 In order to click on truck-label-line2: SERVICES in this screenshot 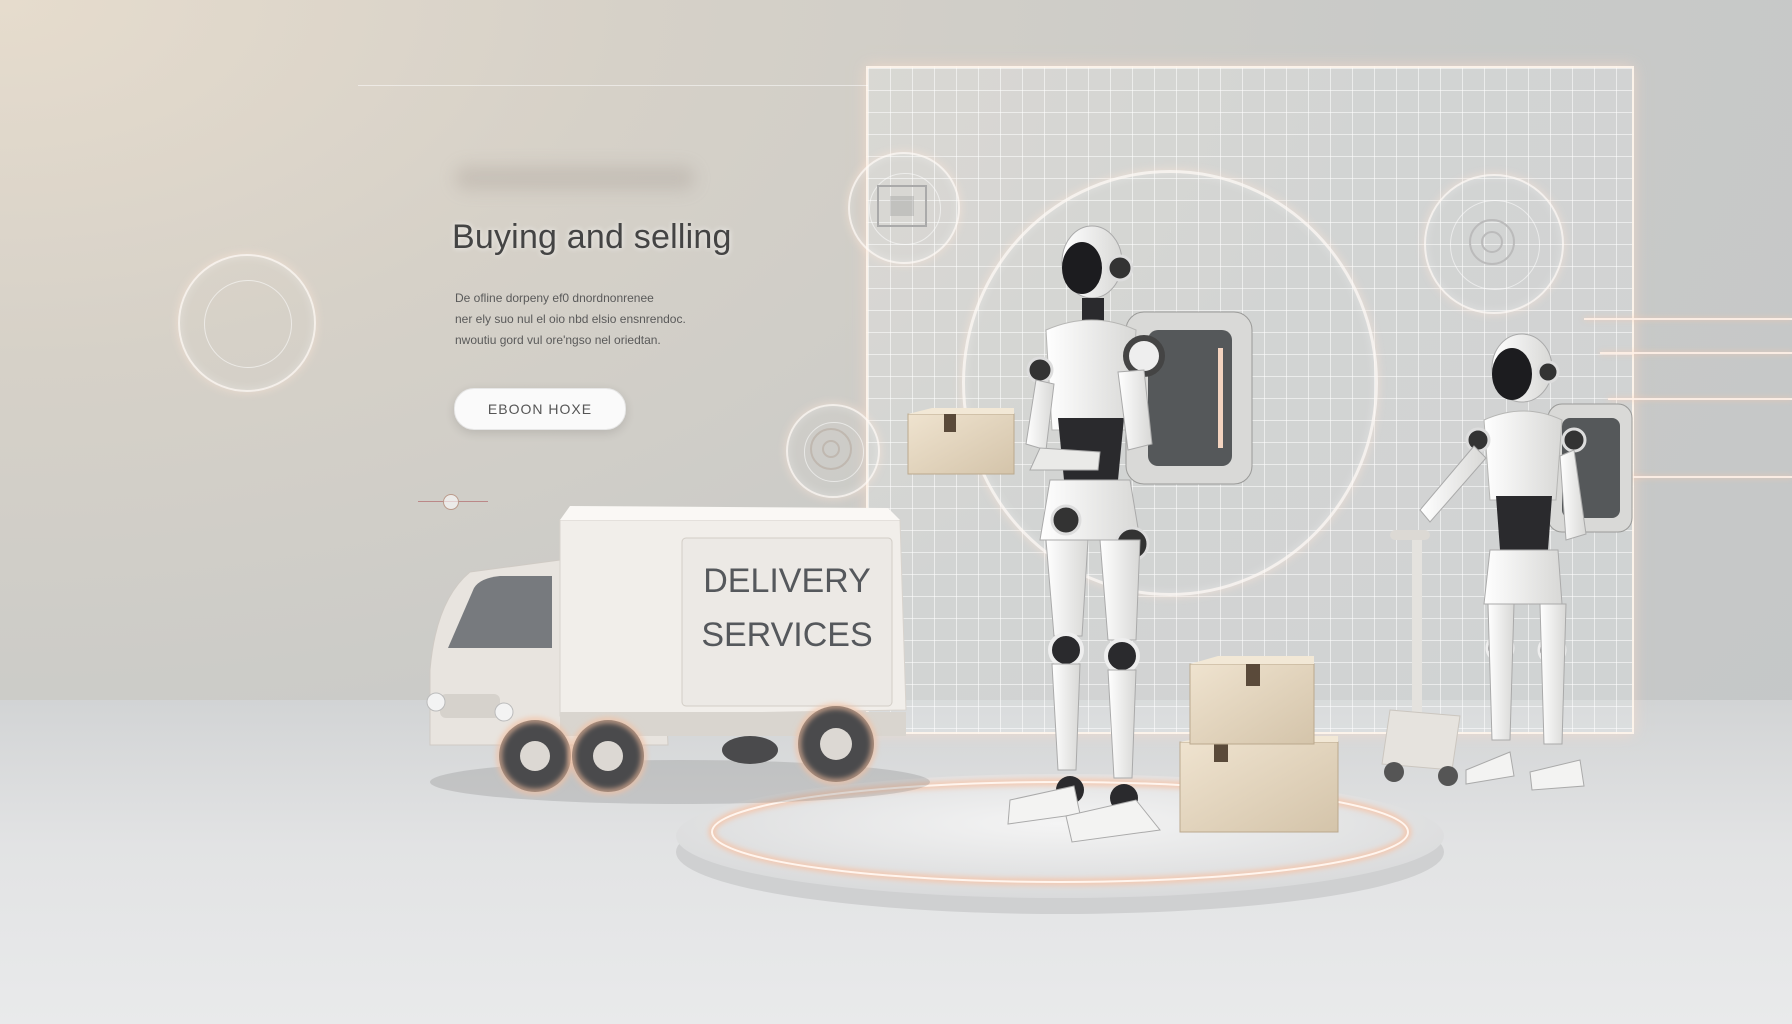, I will do `click(786, 635)`.